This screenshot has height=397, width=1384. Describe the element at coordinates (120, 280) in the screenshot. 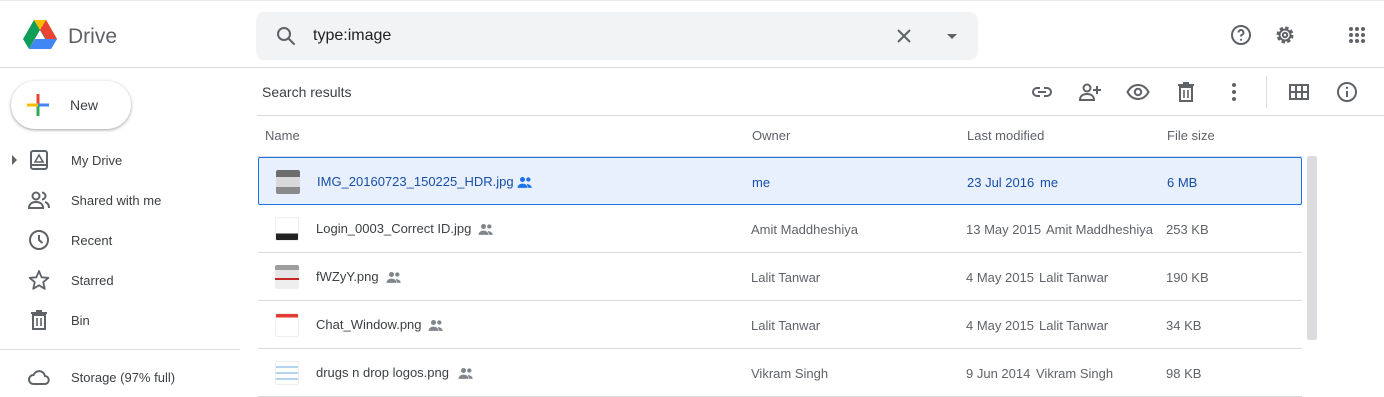

I see `sidebar-item-starred: Starred` at that location.